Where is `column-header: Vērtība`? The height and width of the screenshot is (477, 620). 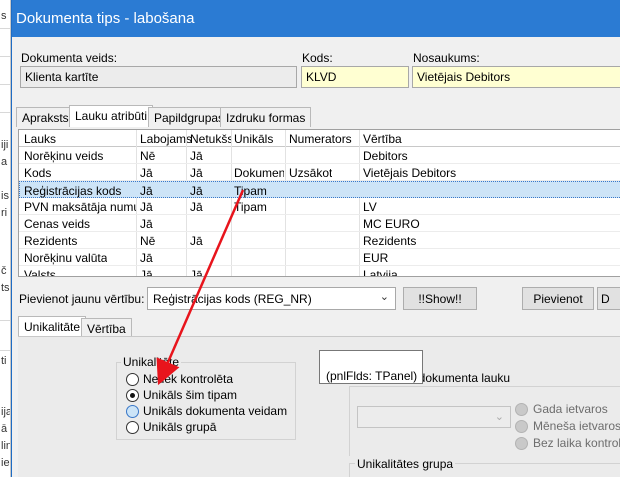 column-header: Vērtība is located at coordinates (382, 139).